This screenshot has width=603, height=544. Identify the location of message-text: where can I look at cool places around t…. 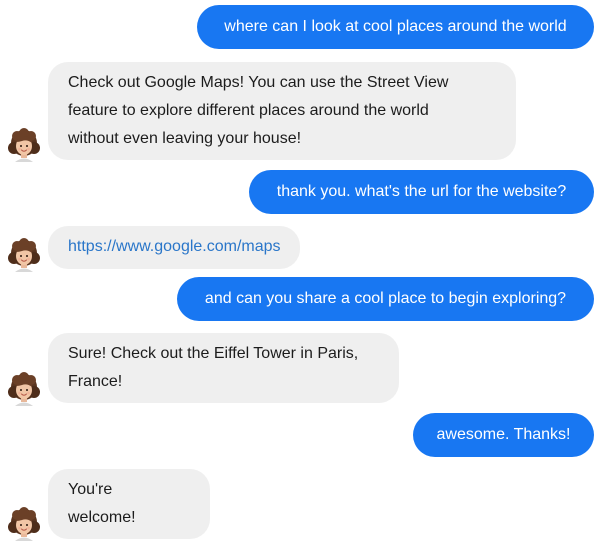
(395, 26).